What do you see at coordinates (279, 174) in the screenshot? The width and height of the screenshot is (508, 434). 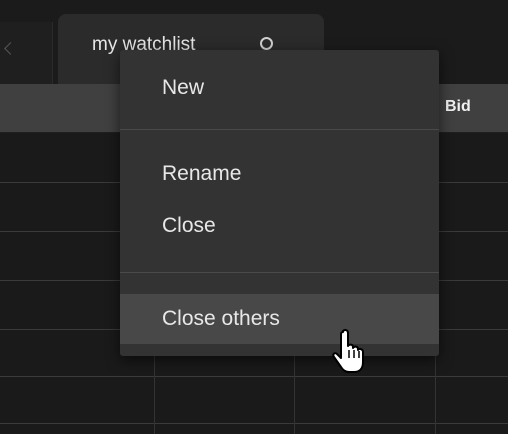 I see `menu-item-rename: Rename` at bounding box center [279, 174].